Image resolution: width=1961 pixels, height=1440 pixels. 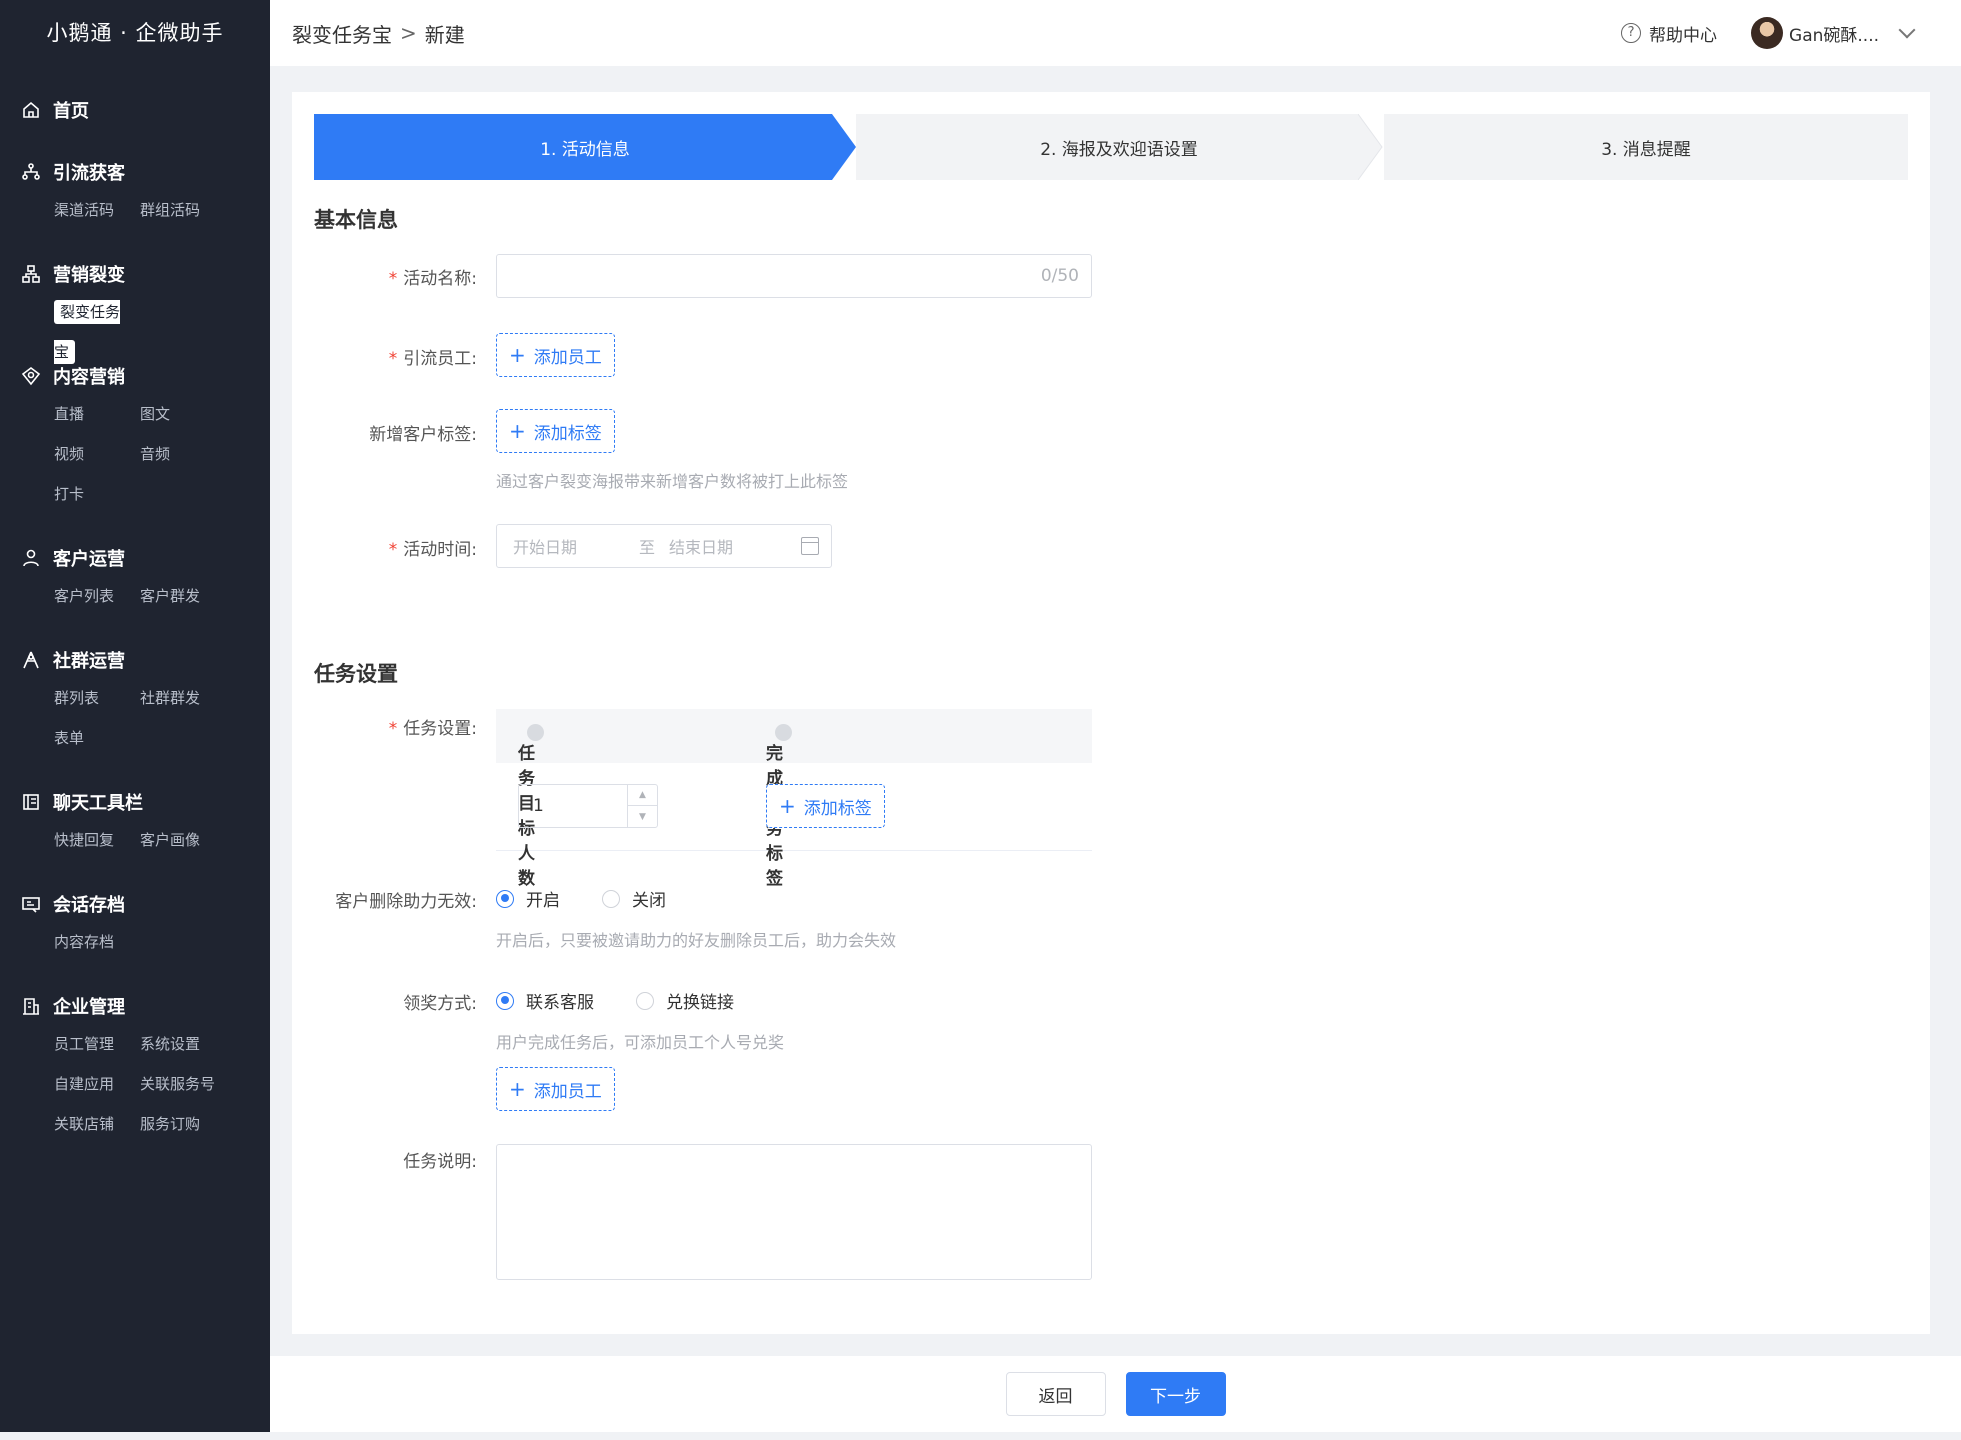 I want to click on nav-sub-item: 系统设置, so click(x=183, y=1044).